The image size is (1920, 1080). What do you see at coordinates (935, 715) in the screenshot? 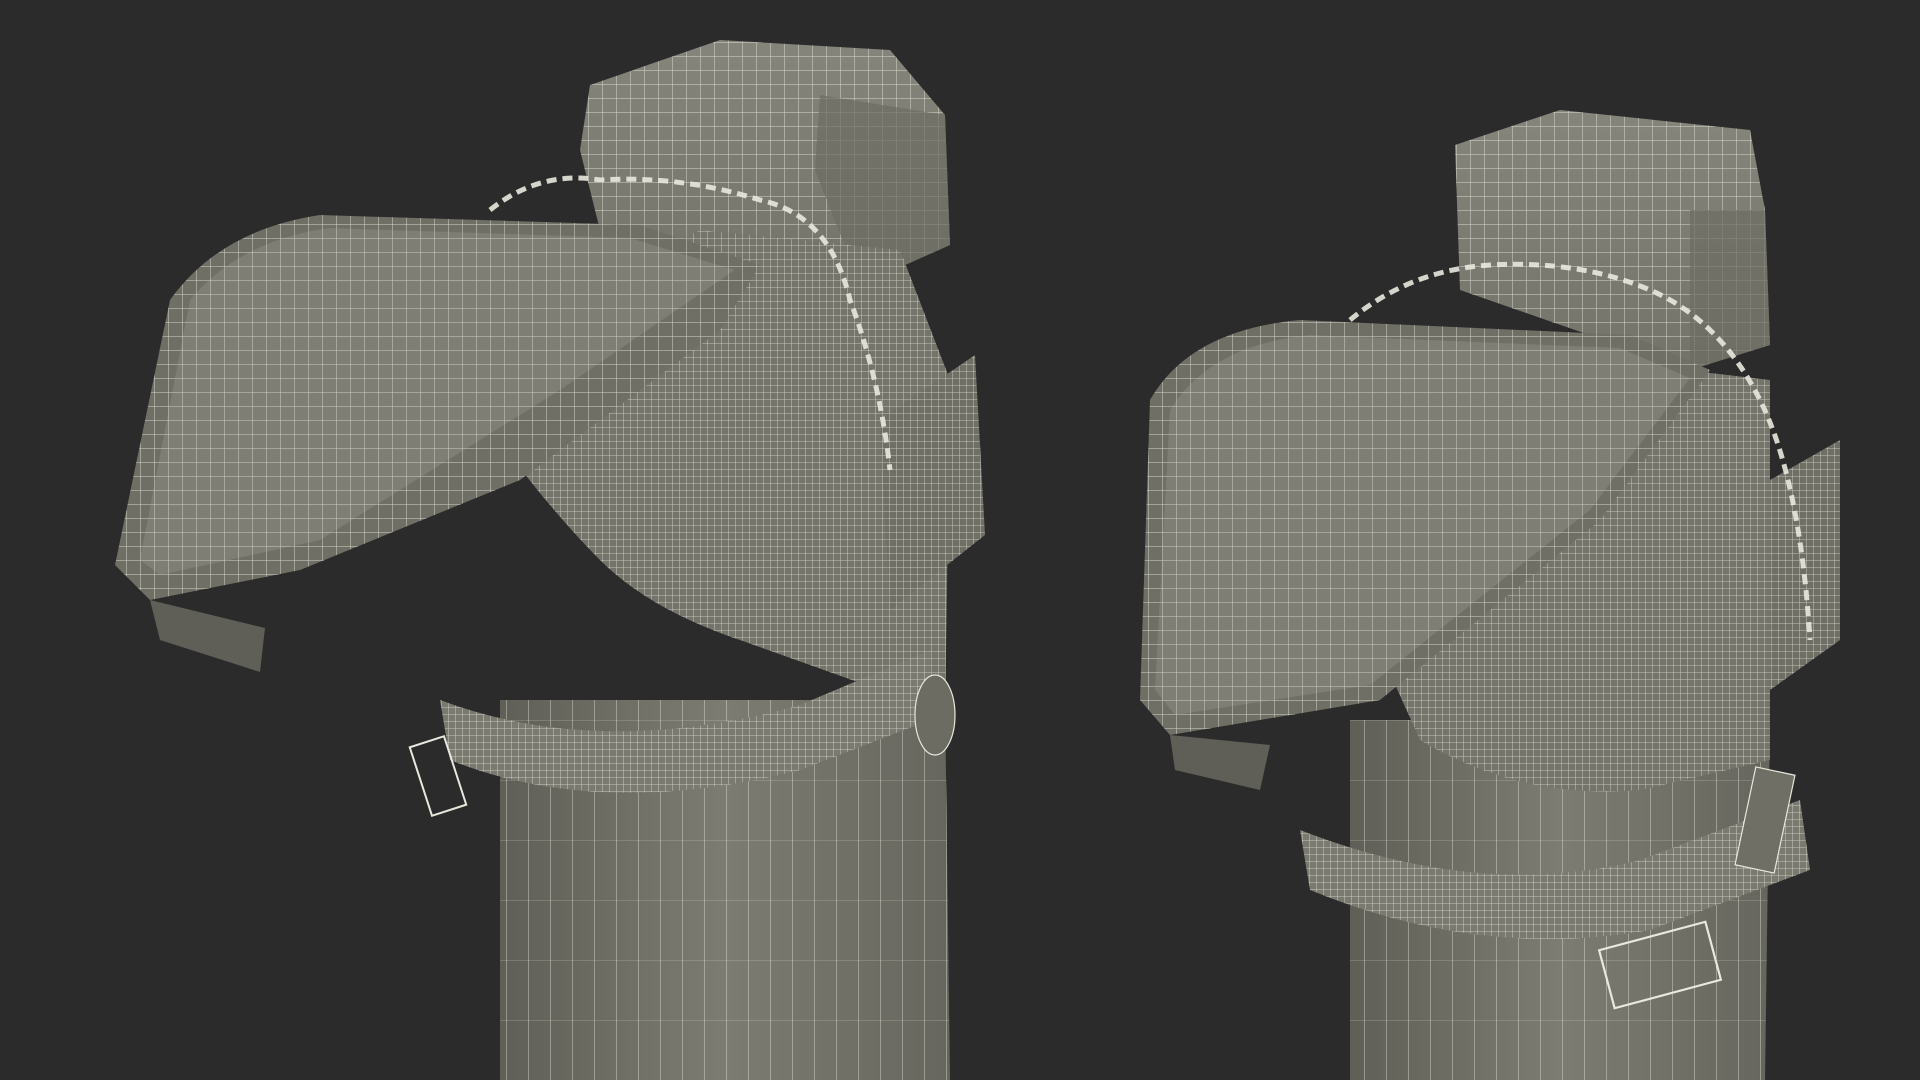
I see `strap-rivet` at bounding box center [935, 715].